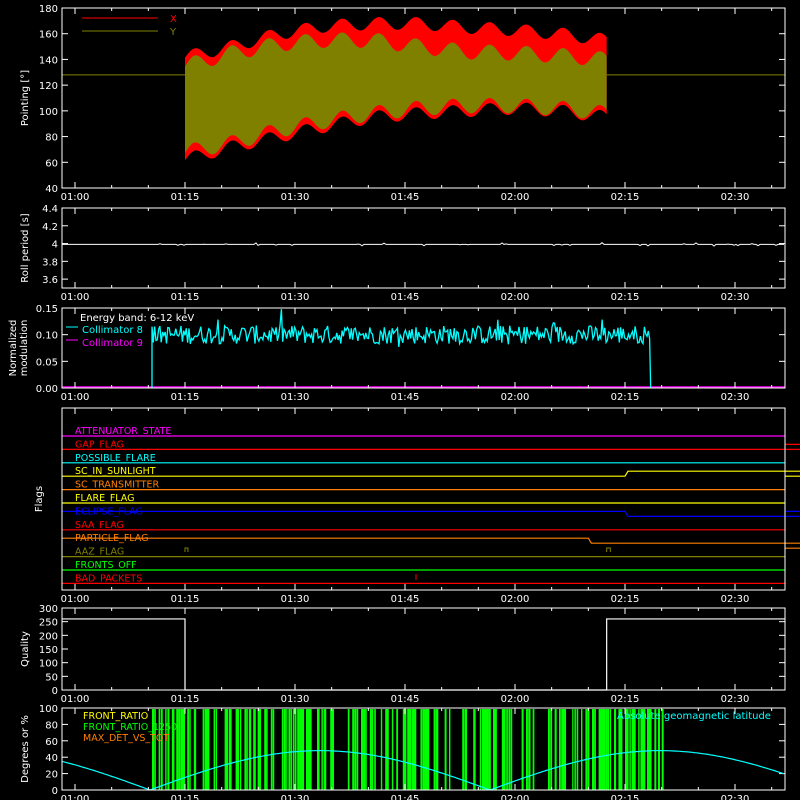 The image size is (800, 800). Describe the element at coordinates (137, 318) in the screenshot. I see `energy-band-label: Energy band: 6-12 keV` at that location.